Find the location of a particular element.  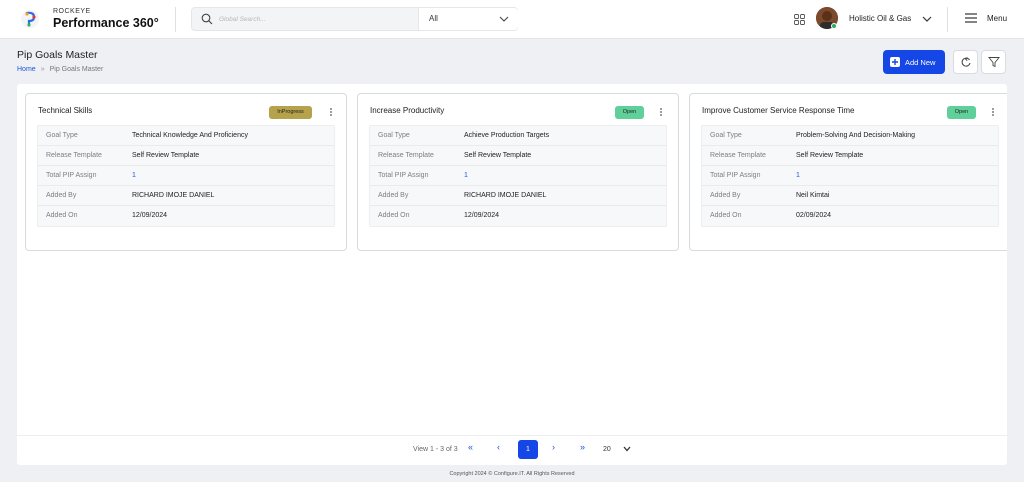

page-title: Pip Goals Master is located at coordinates (57, 55).